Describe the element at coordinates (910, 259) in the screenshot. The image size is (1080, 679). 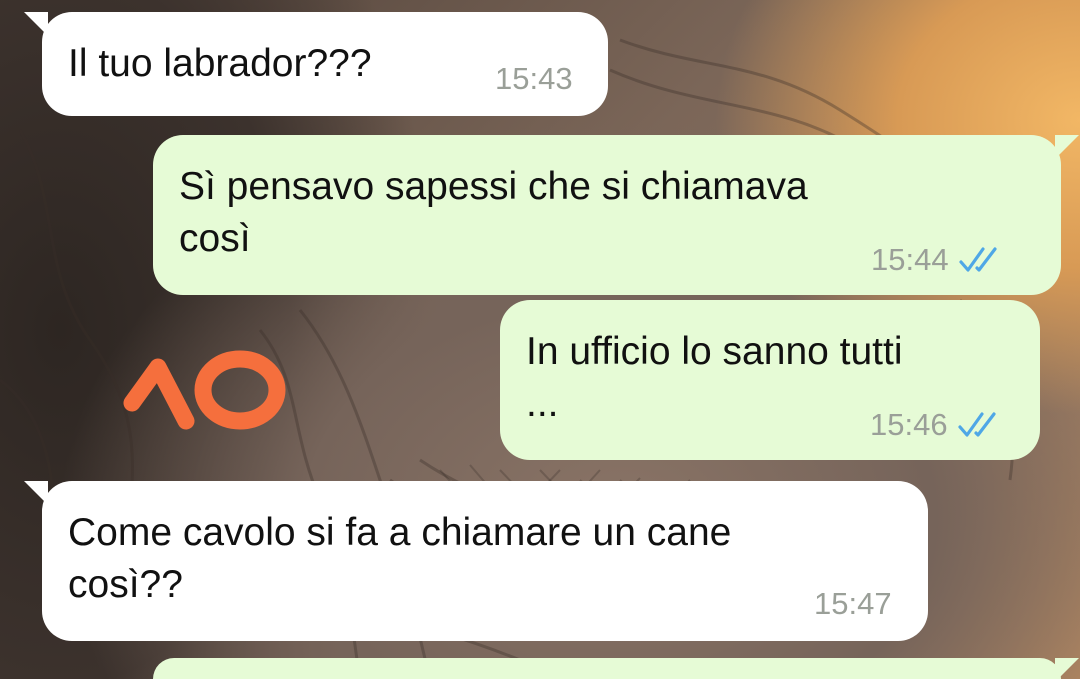
I see `message-timestamp: 15:44` at that location.